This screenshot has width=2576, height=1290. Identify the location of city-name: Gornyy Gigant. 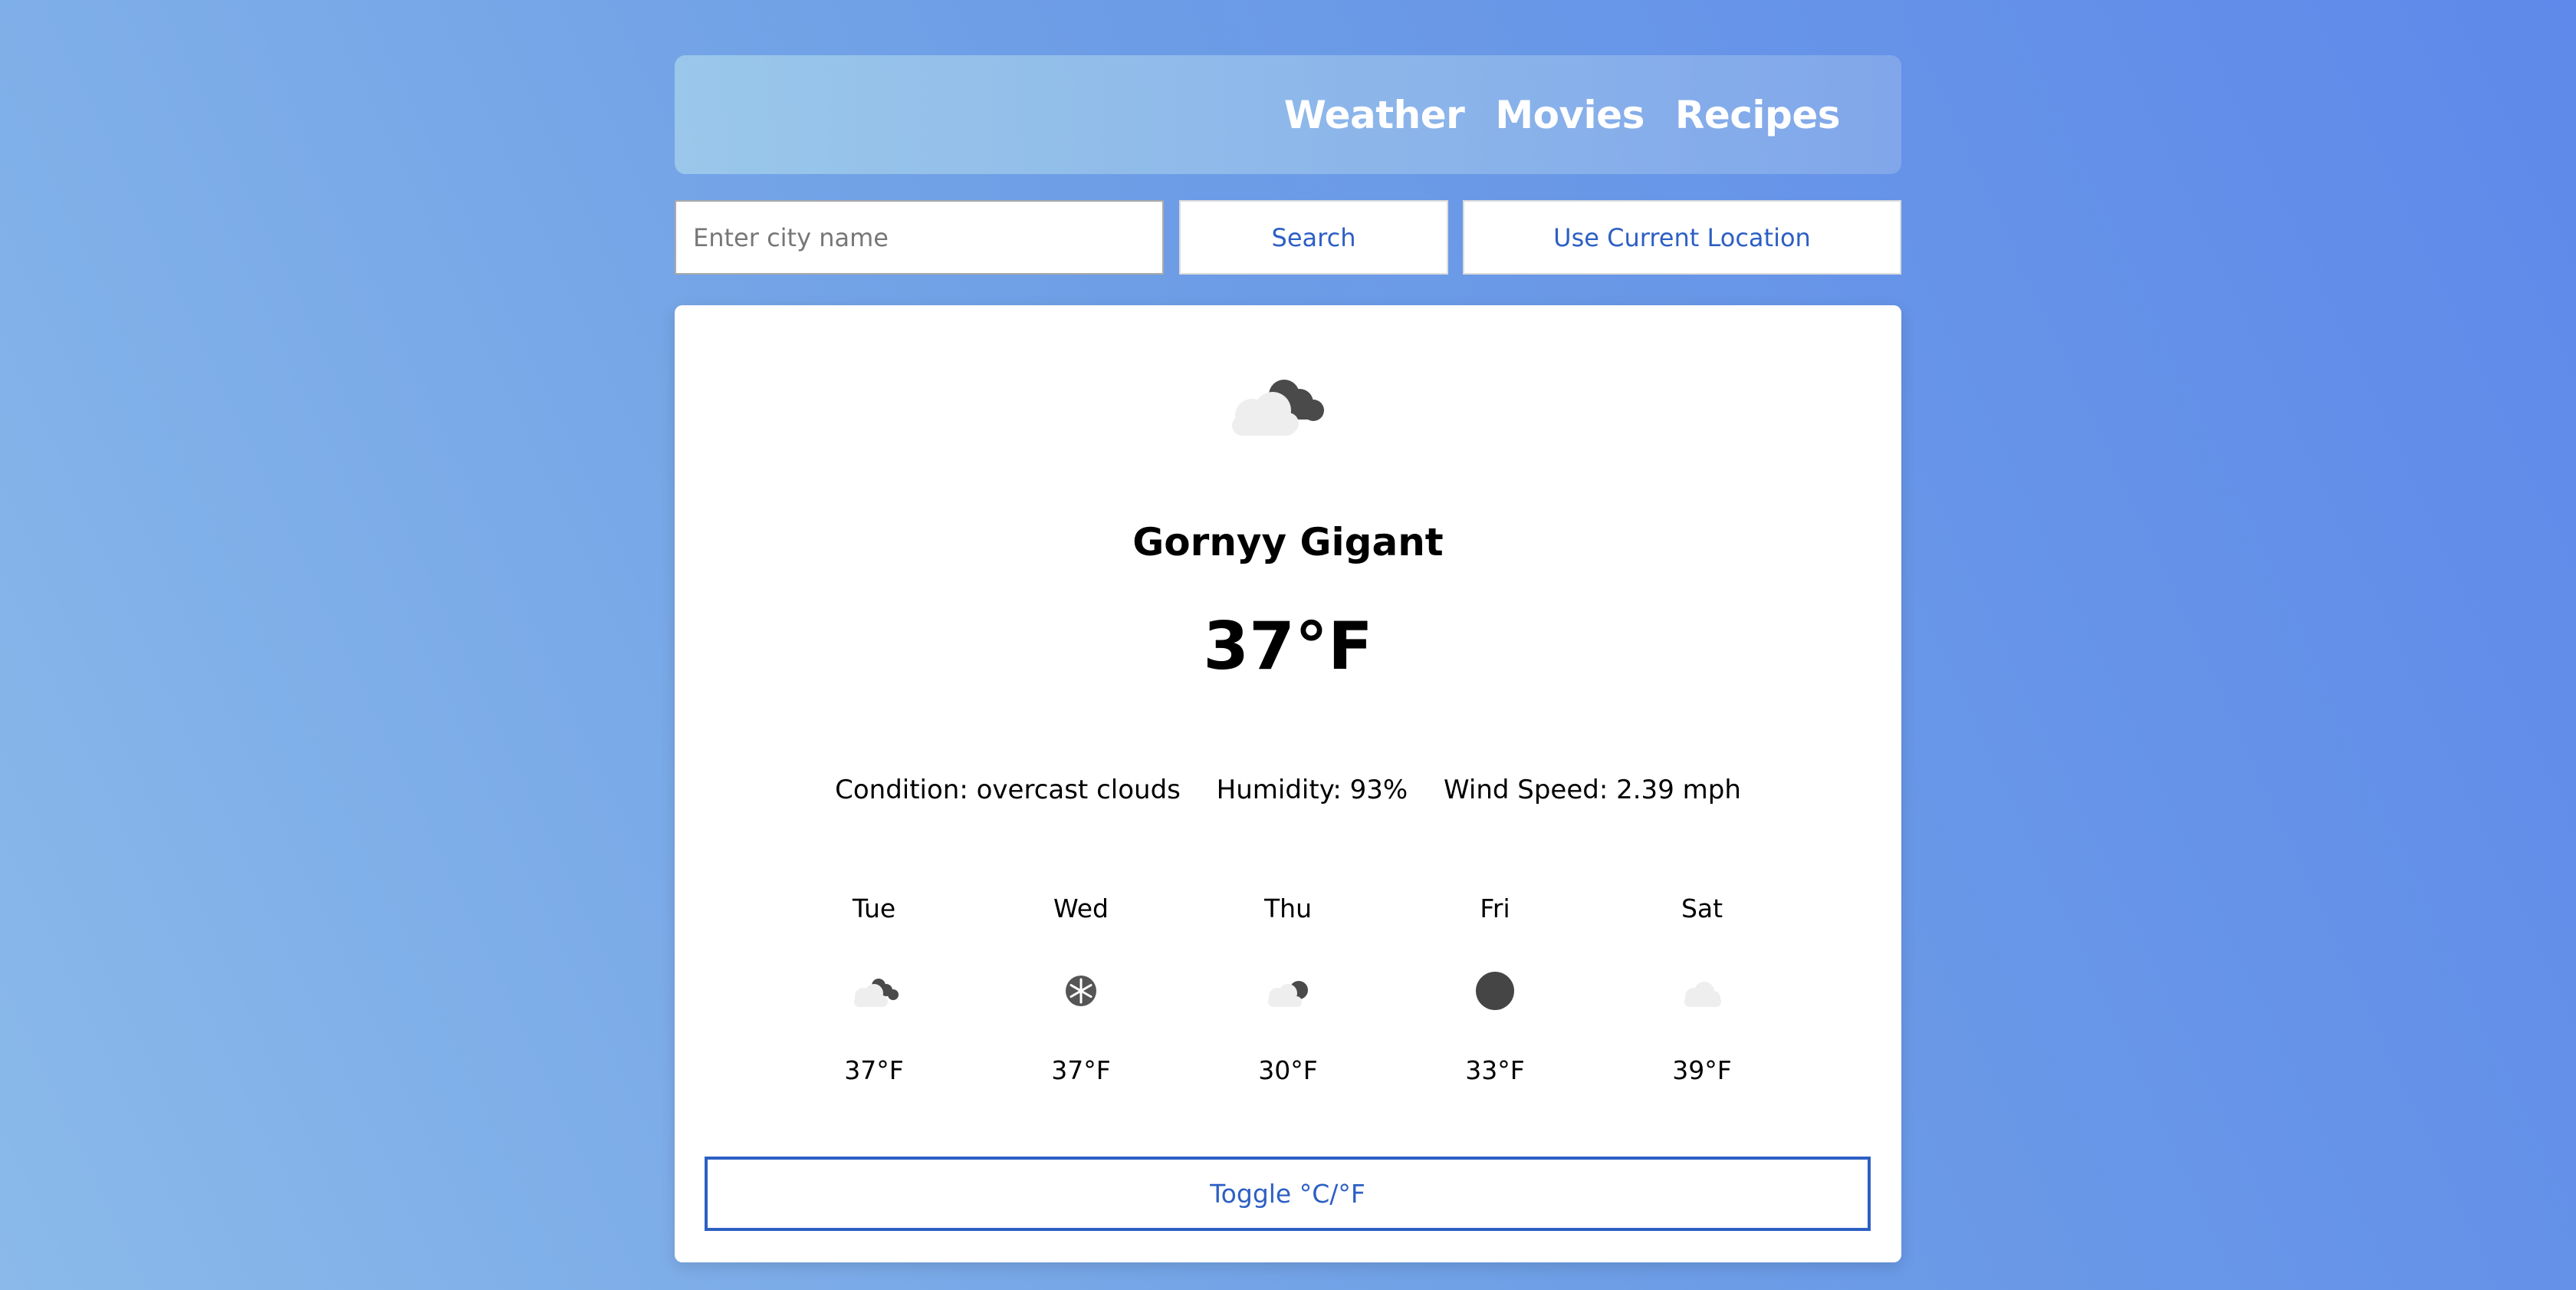
(1288, 542).